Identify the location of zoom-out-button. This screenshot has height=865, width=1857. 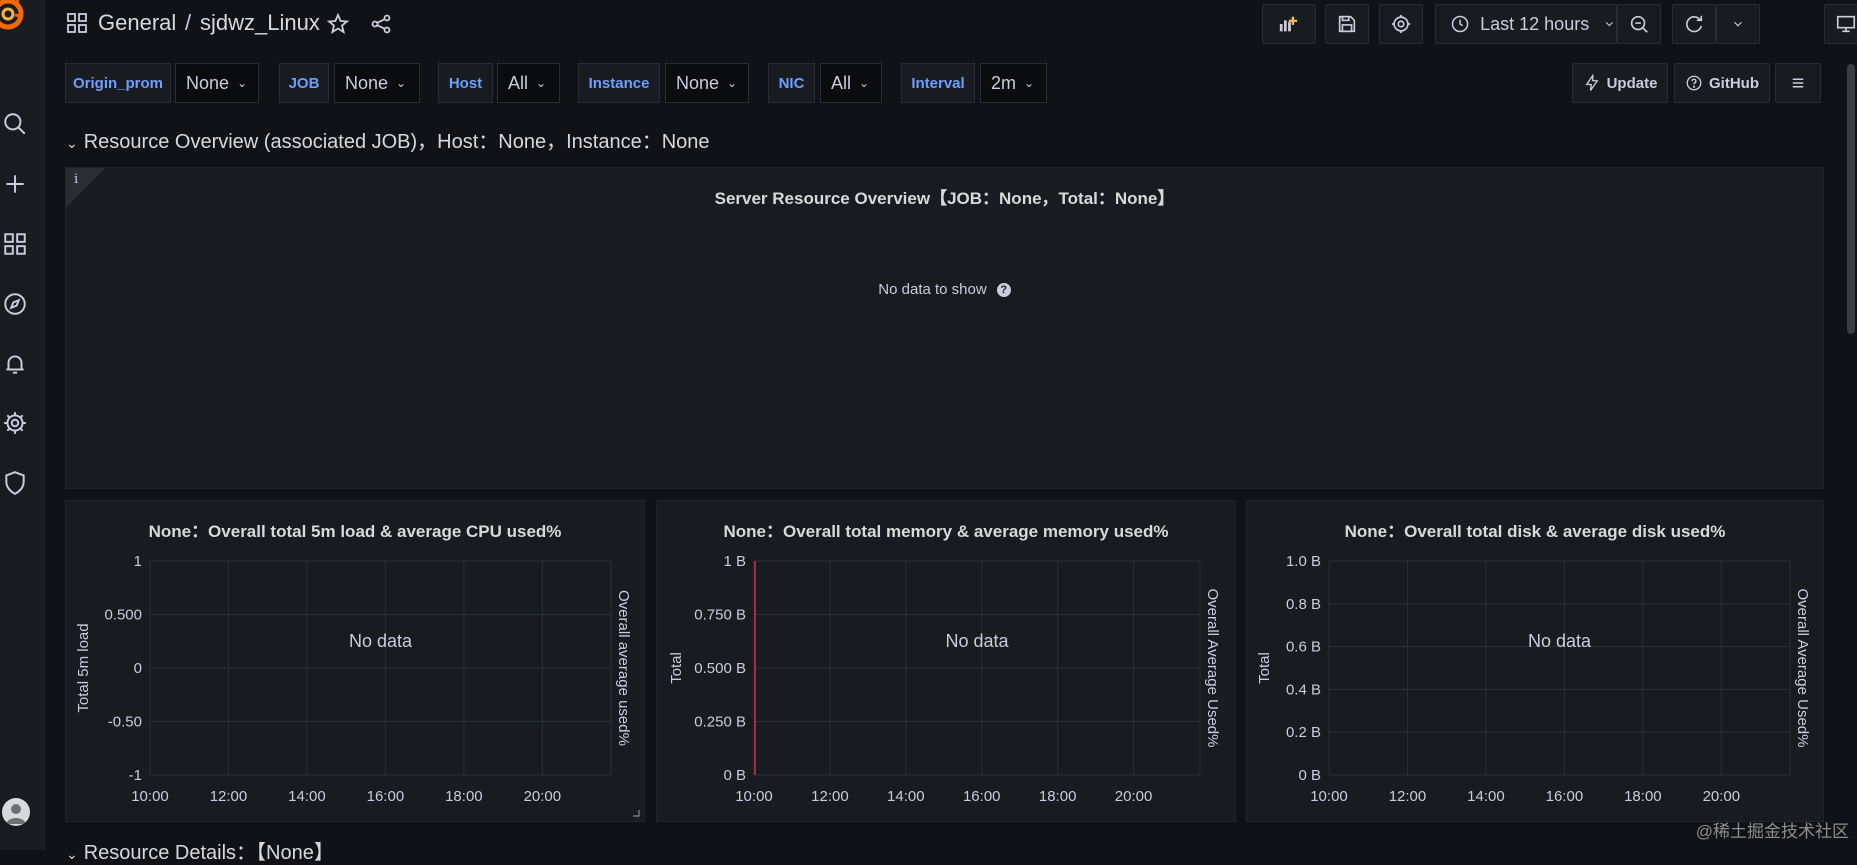
(1639, 24).